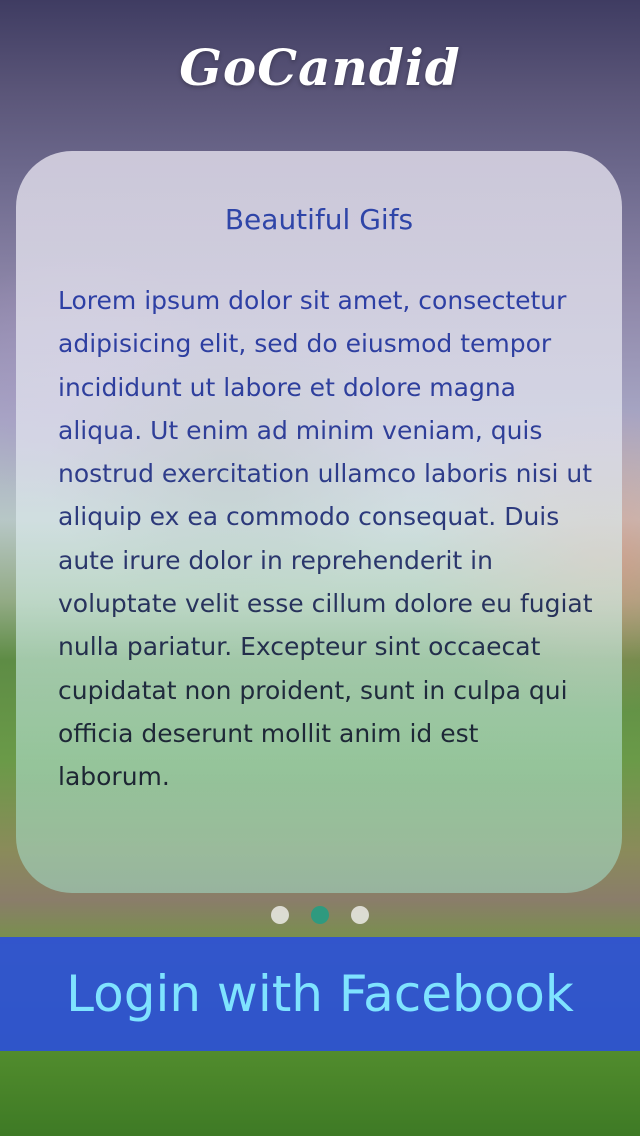  Describe the element at coordinates (320, 67) in the screenshot. I see `app-logo: GoCandid` at that location.